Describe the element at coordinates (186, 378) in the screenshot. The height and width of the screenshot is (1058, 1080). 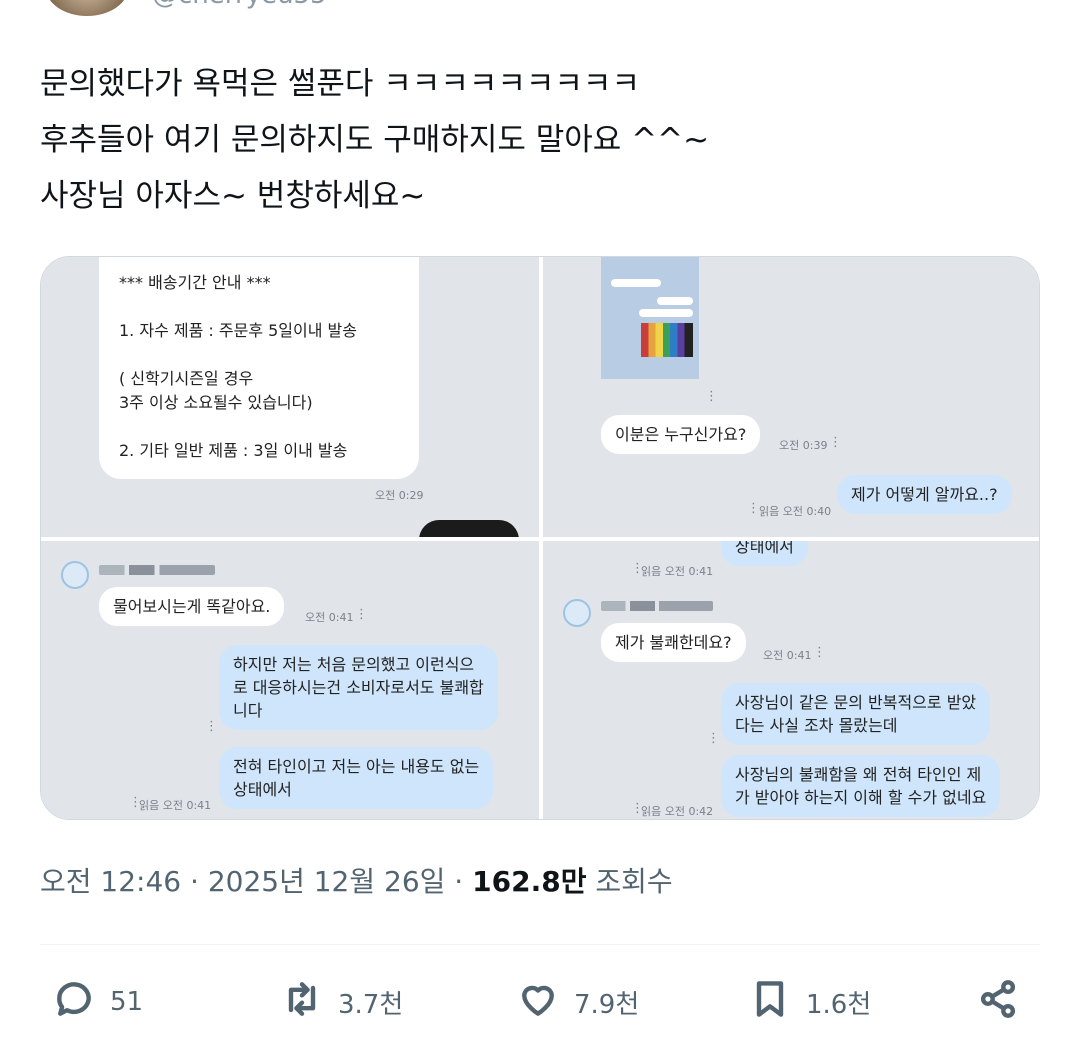
I see `notice-line: ( 신학기시즌일 경우` at that location.